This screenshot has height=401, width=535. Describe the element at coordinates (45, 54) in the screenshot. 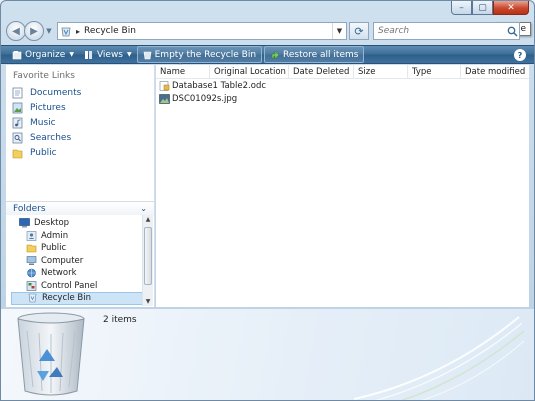

I see `organize-label: Organize` at that location.